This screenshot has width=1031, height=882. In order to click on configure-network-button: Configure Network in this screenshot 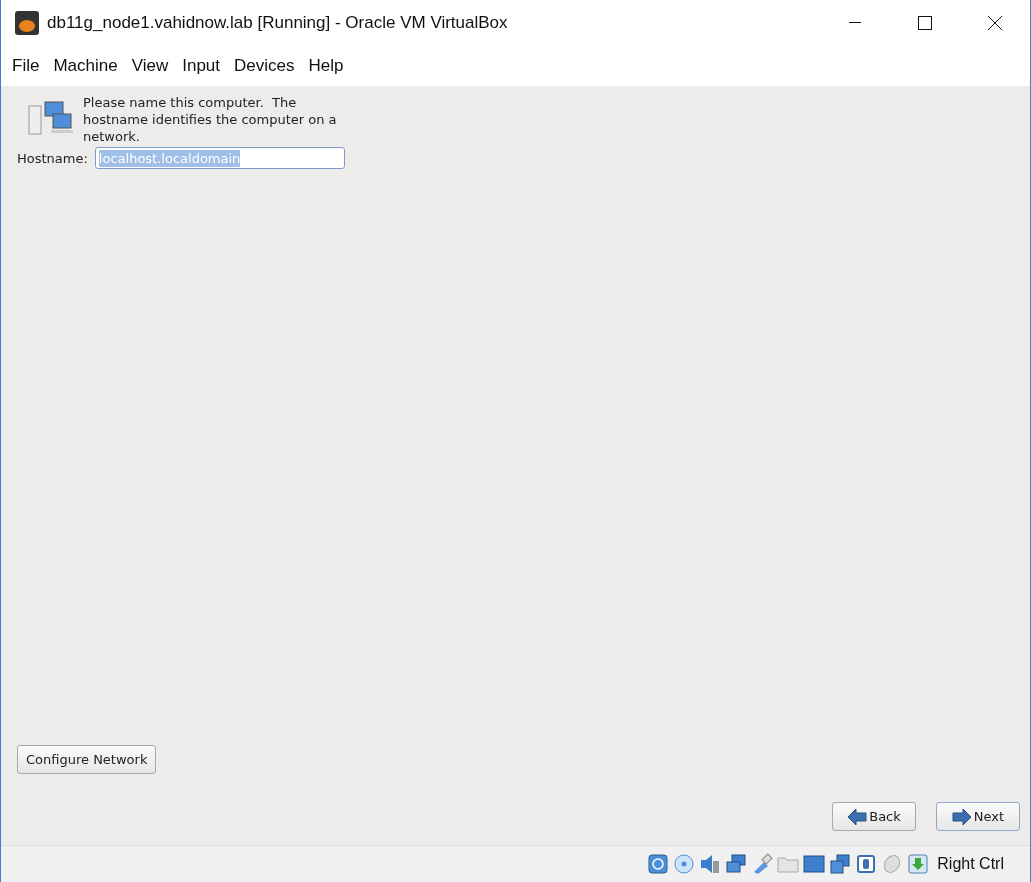, I will do `click(87, 759)`.